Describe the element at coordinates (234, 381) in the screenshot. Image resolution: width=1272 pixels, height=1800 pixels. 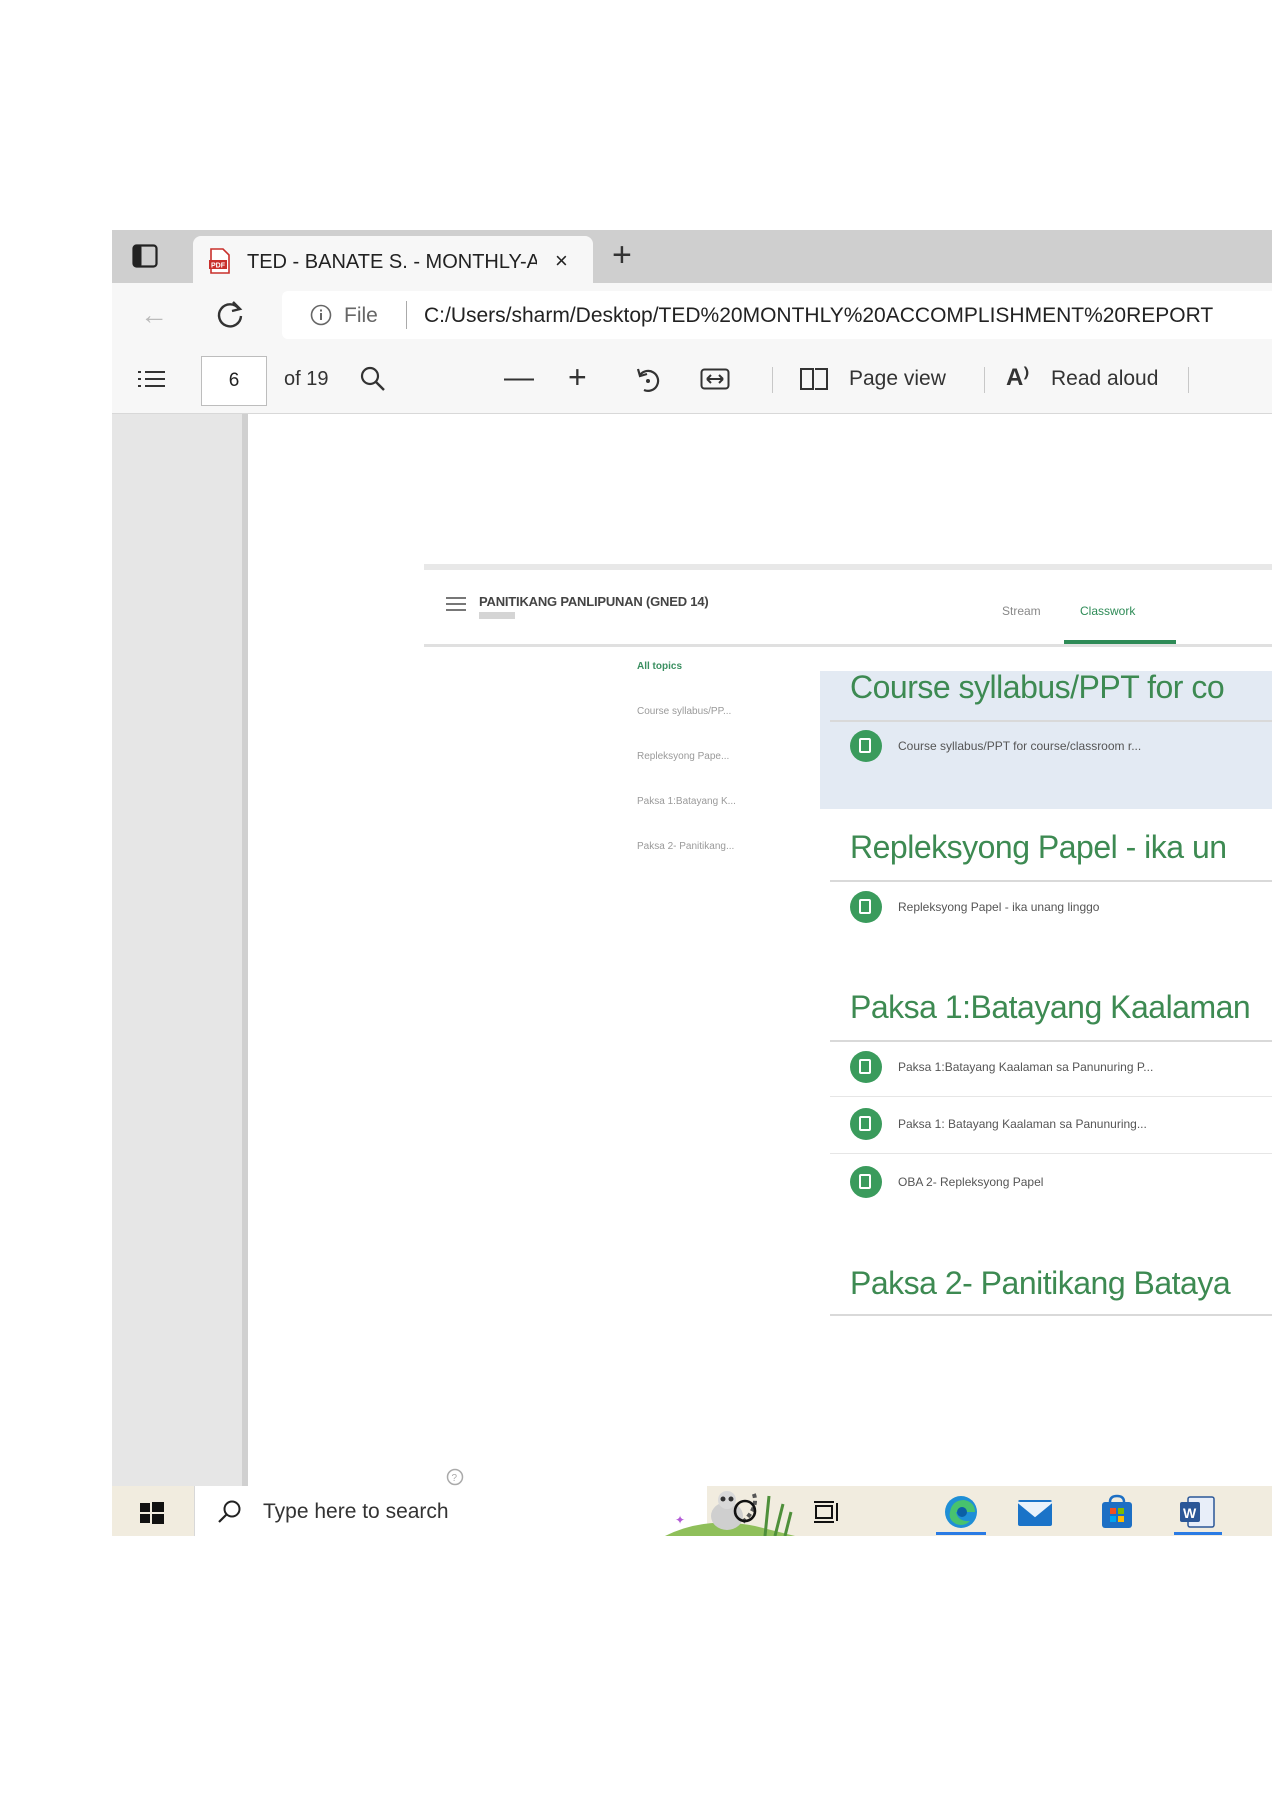
I see `page-number-input: 6` at that location.